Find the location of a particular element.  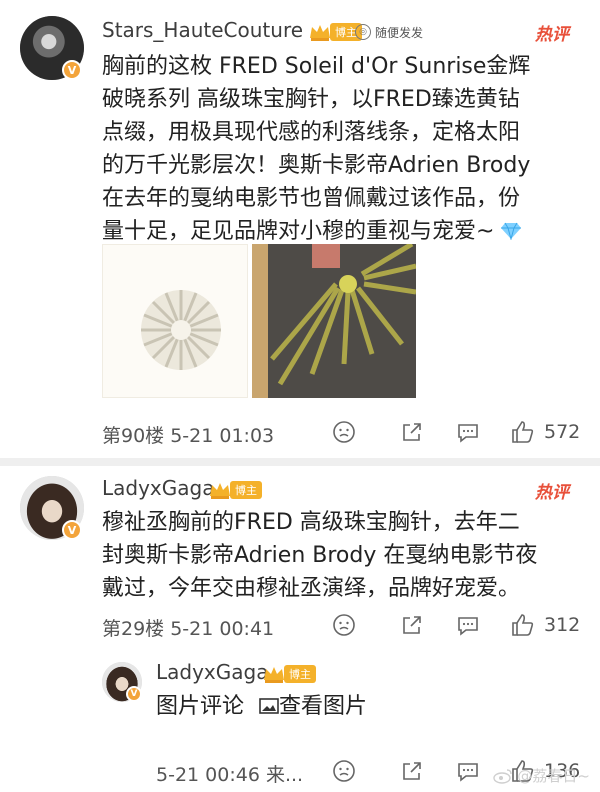

like-button: 312 is located at coordinates (545, 625).